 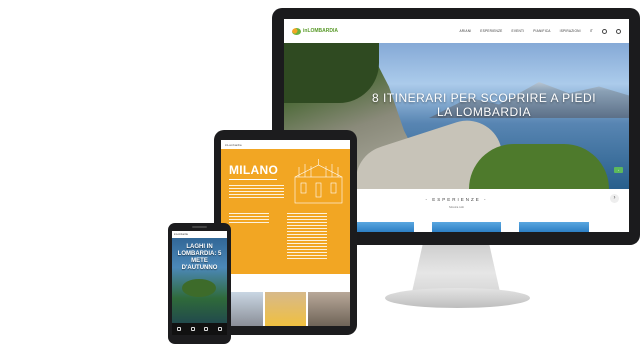 I want to click on site-logo: inLOMBARDIA, so click(x=315, y=31).